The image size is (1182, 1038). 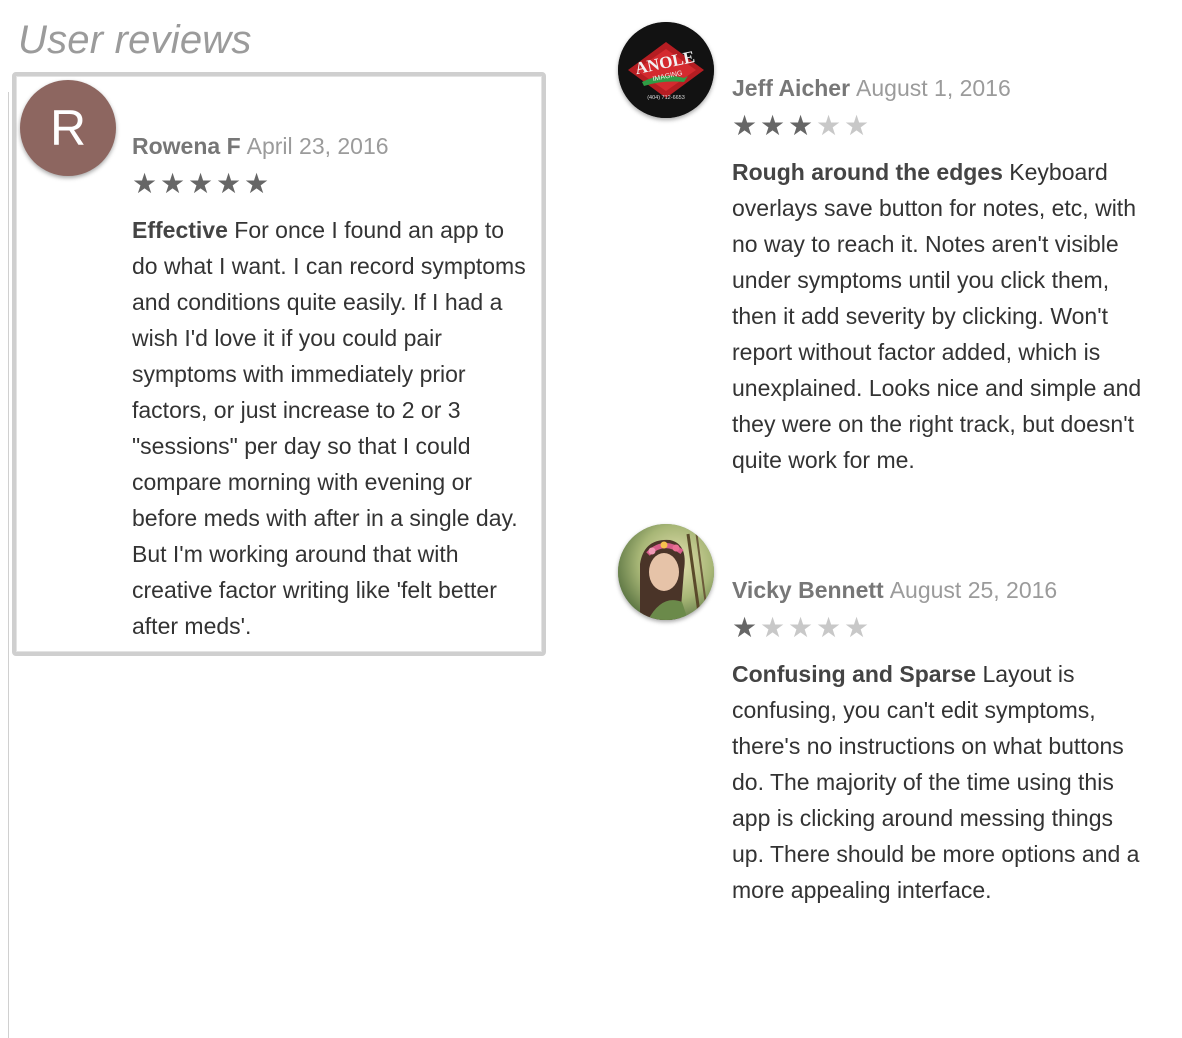 What do you see at coordinates (867, 172) in the screenshot?
I see `review-title: Rough around the edges` at bounding box center [867, 172].